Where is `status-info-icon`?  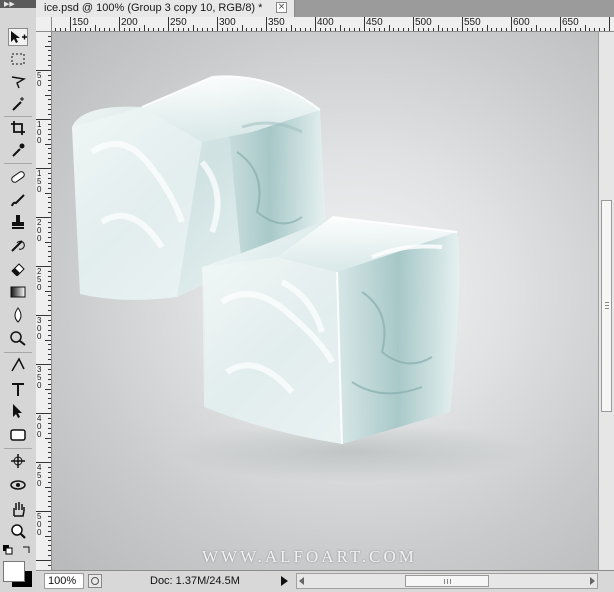 status-info-icon is located at coordinates (95, 581).